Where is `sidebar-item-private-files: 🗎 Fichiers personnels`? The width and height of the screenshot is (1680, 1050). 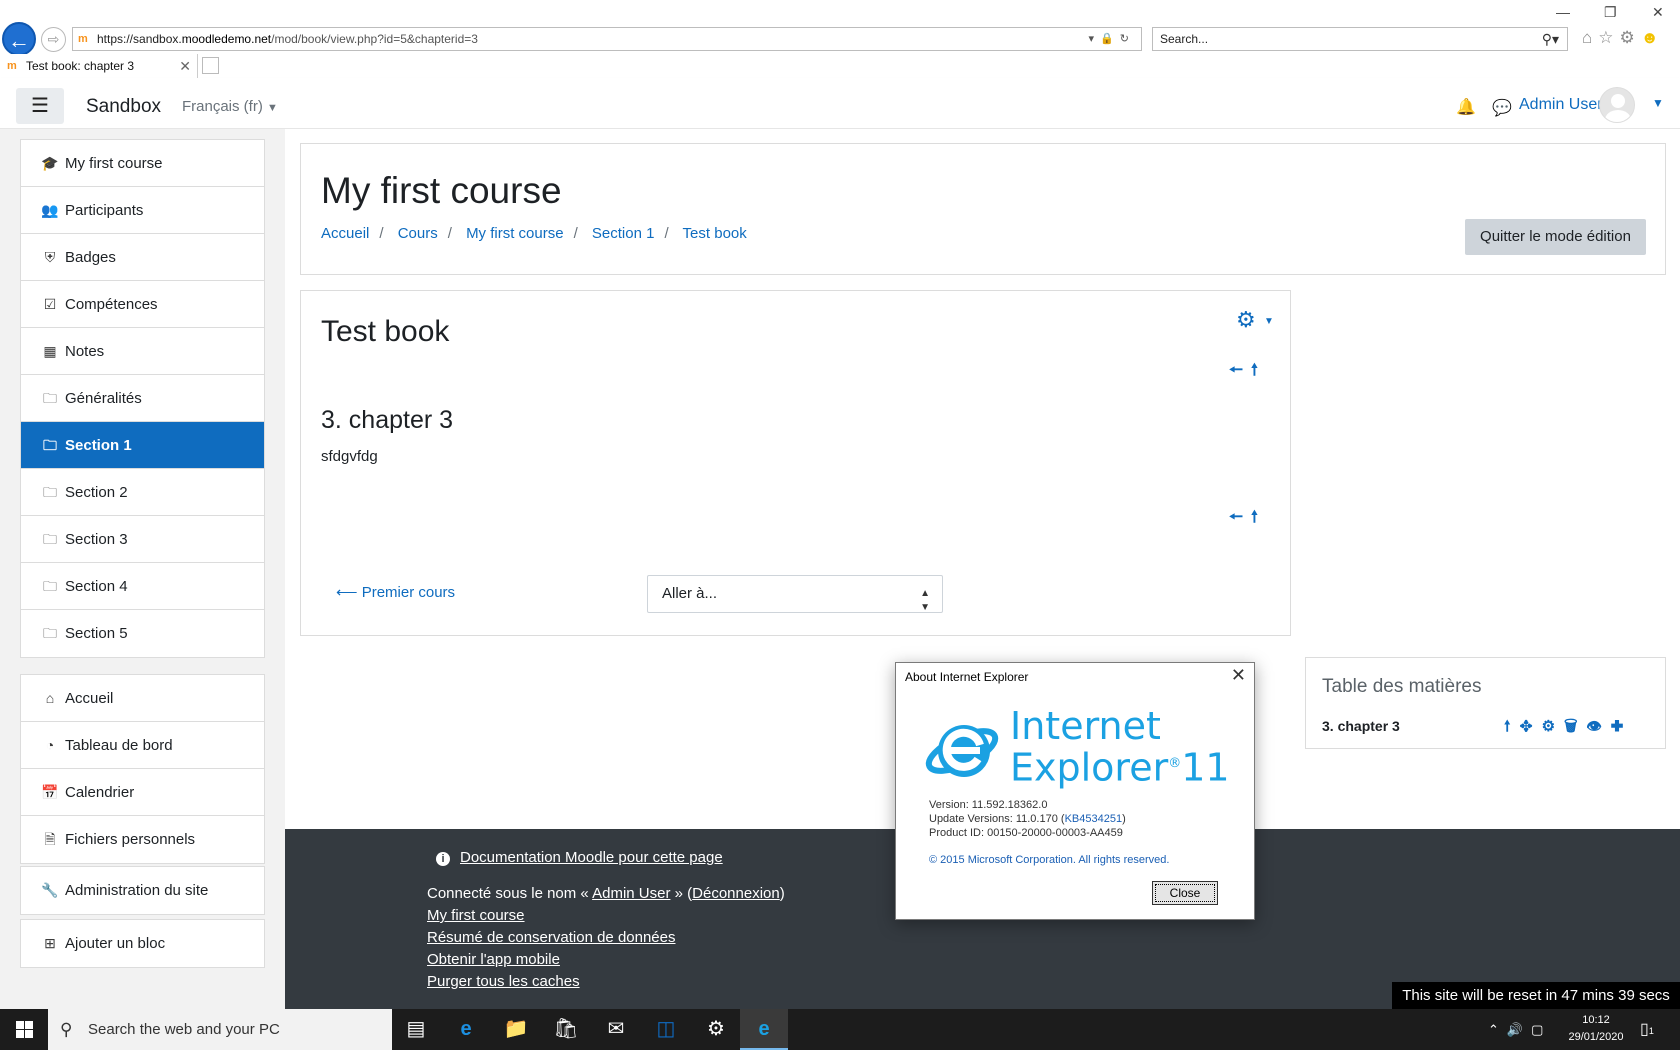 sidebar-item-private-files: 🗎 Fichiers personnels is located at coordinates (142, 839).